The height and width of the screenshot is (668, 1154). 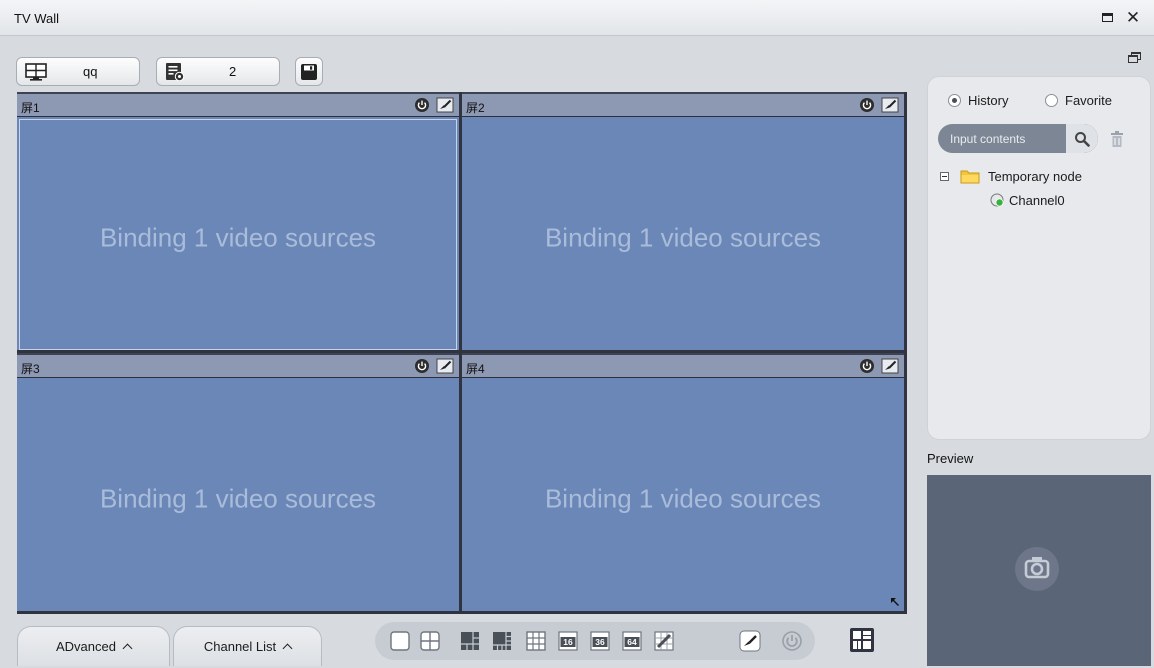 I want to click on screen-header: 屏4, so click(x=683, y=365).